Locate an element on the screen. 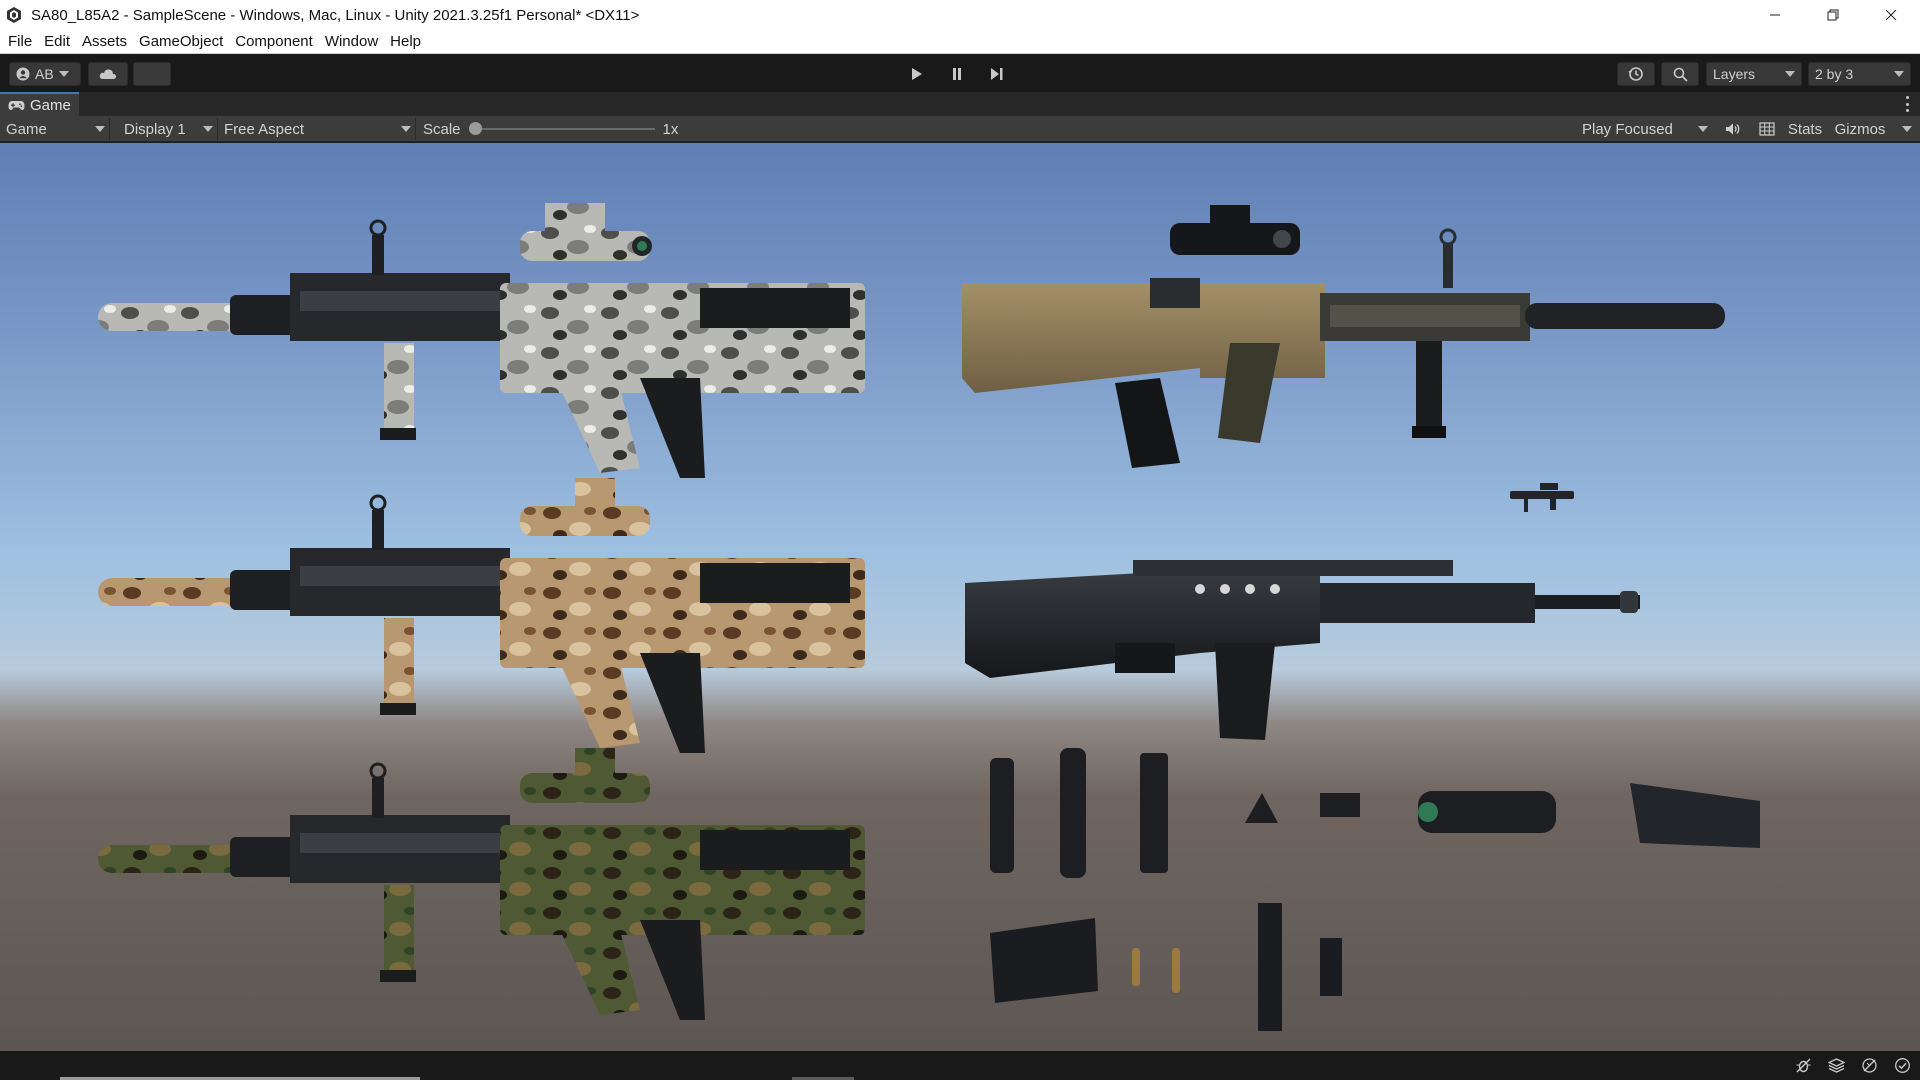 This screenshot has height=1080, width=1920. display-label: Display 1 is located at coordinates (155, 129).